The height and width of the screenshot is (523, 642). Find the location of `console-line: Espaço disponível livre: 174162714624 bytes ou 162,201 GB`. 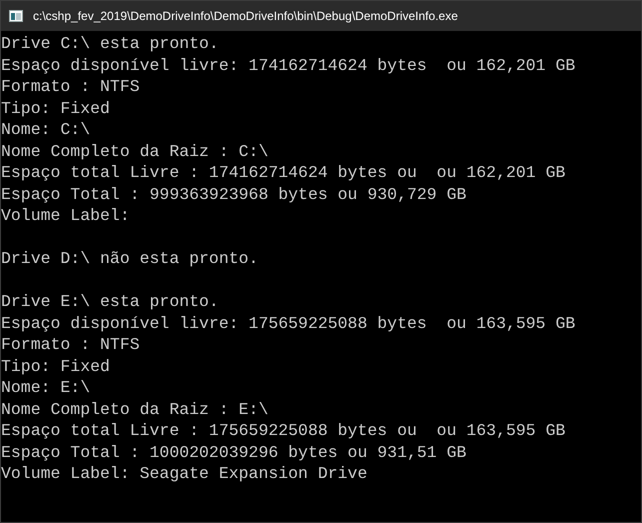

console-line: Espaço disponível livre: 174162714624 bytes ou 162,201 GB is located at coordinates (288, 65).